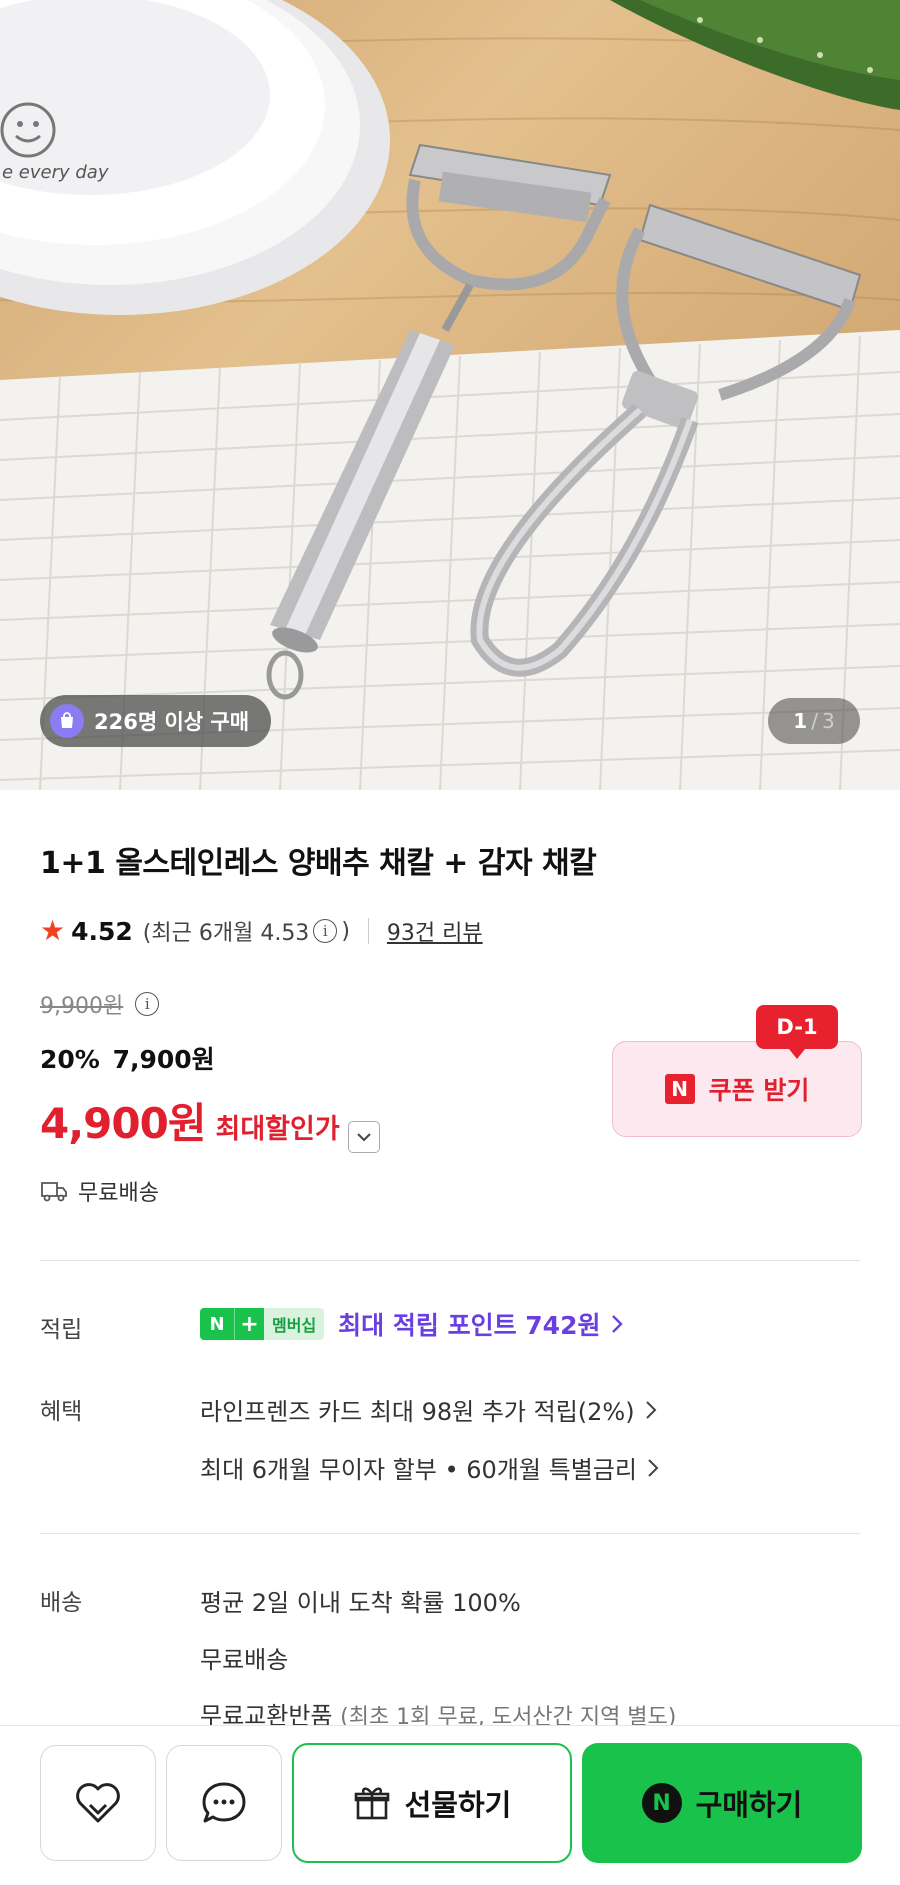 The width and height of the screenshot is (900, 1885). I want to click on truck-icon, so click(54, 1192).